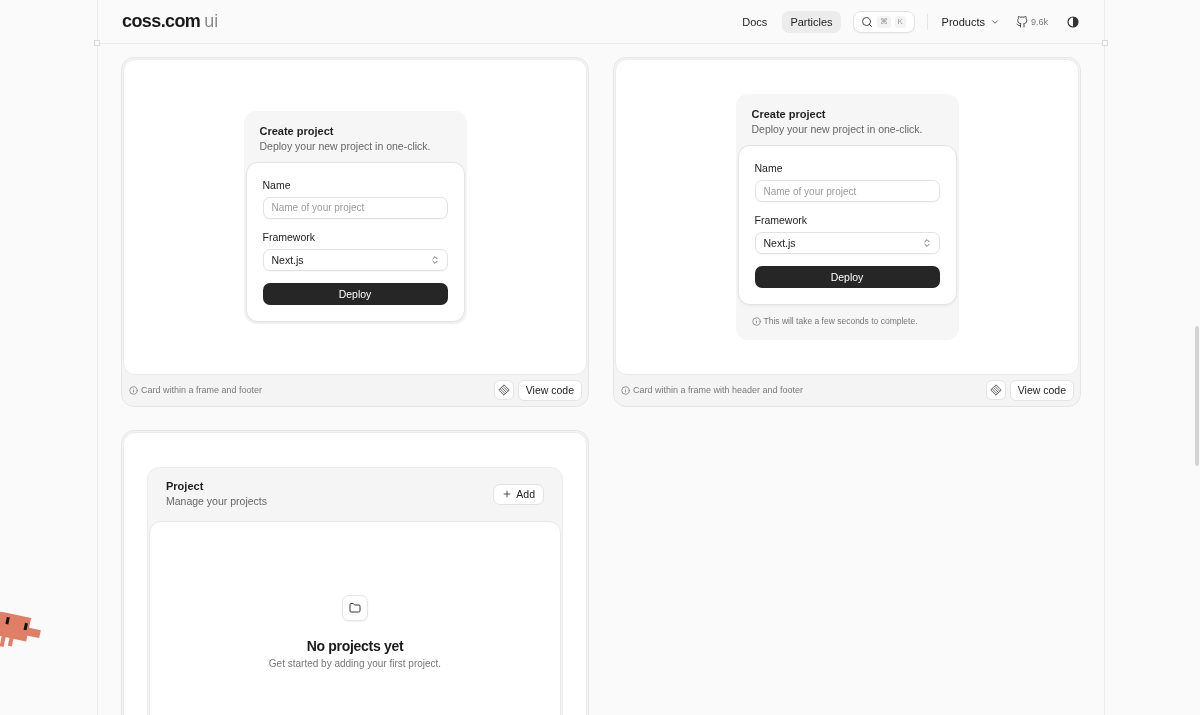 The width and height of the screenshot is (1200, 715). What do you see at coordinates (840, 321) in the screenshot?
I see `frame-footer-note: This will take a few seconds to complete.` at bounding box center [840, 321].